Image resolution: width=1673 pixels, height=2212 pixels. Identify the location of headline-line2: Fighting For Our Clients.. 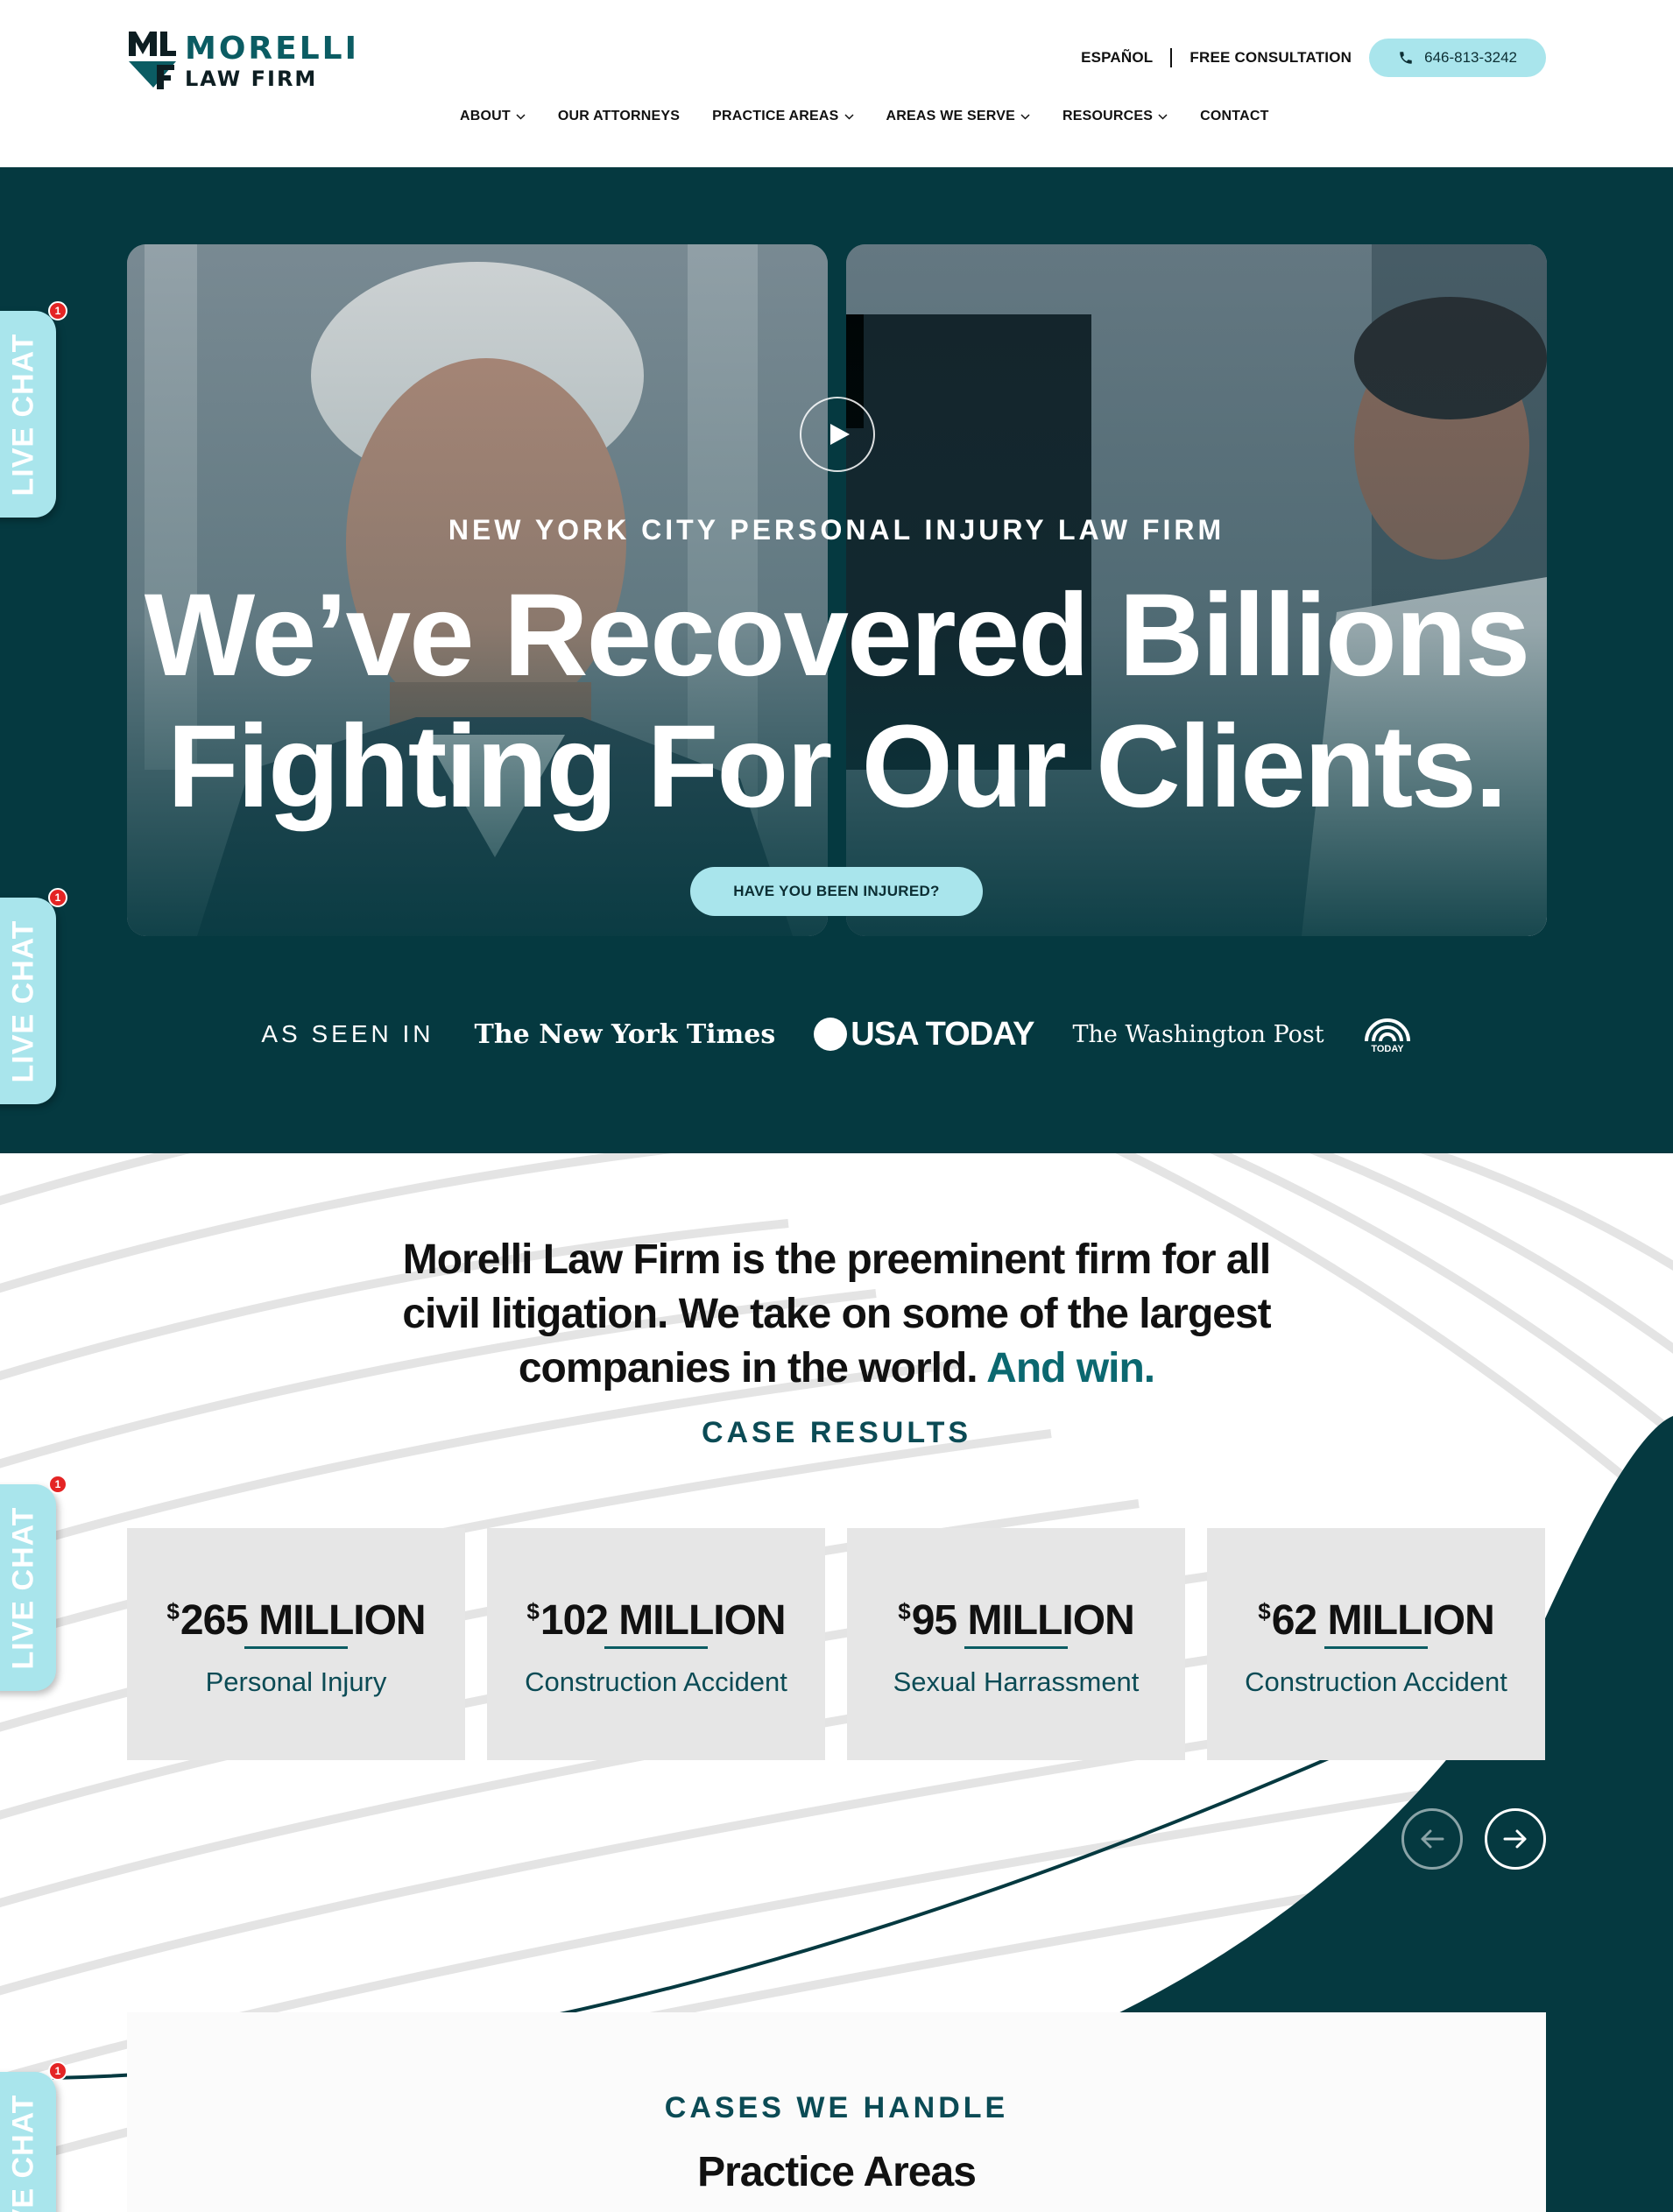
(836, 766).